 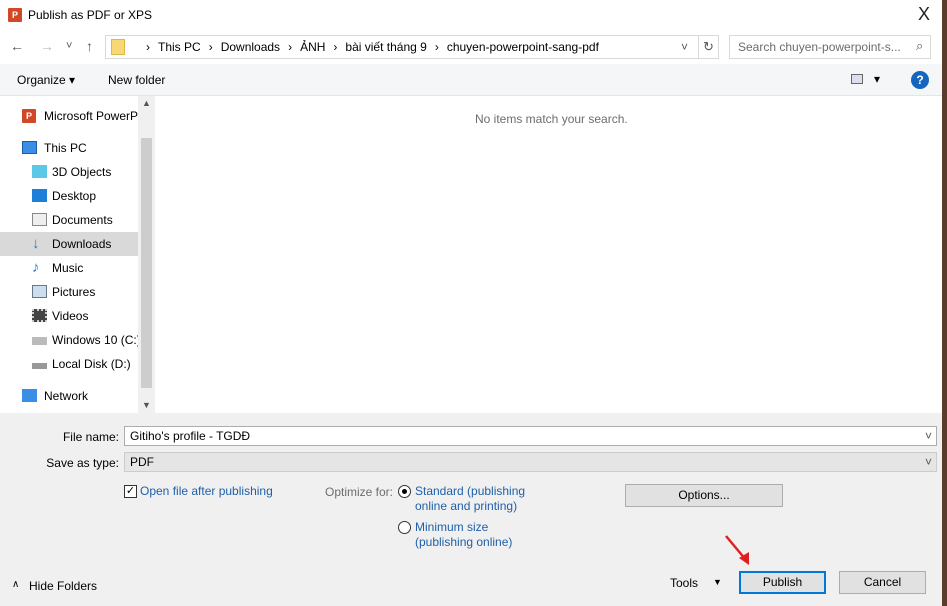 What do you see at coordinates (944, 303) in the screenshot?
I see `desktop-background` at bounding box center [944, 303].